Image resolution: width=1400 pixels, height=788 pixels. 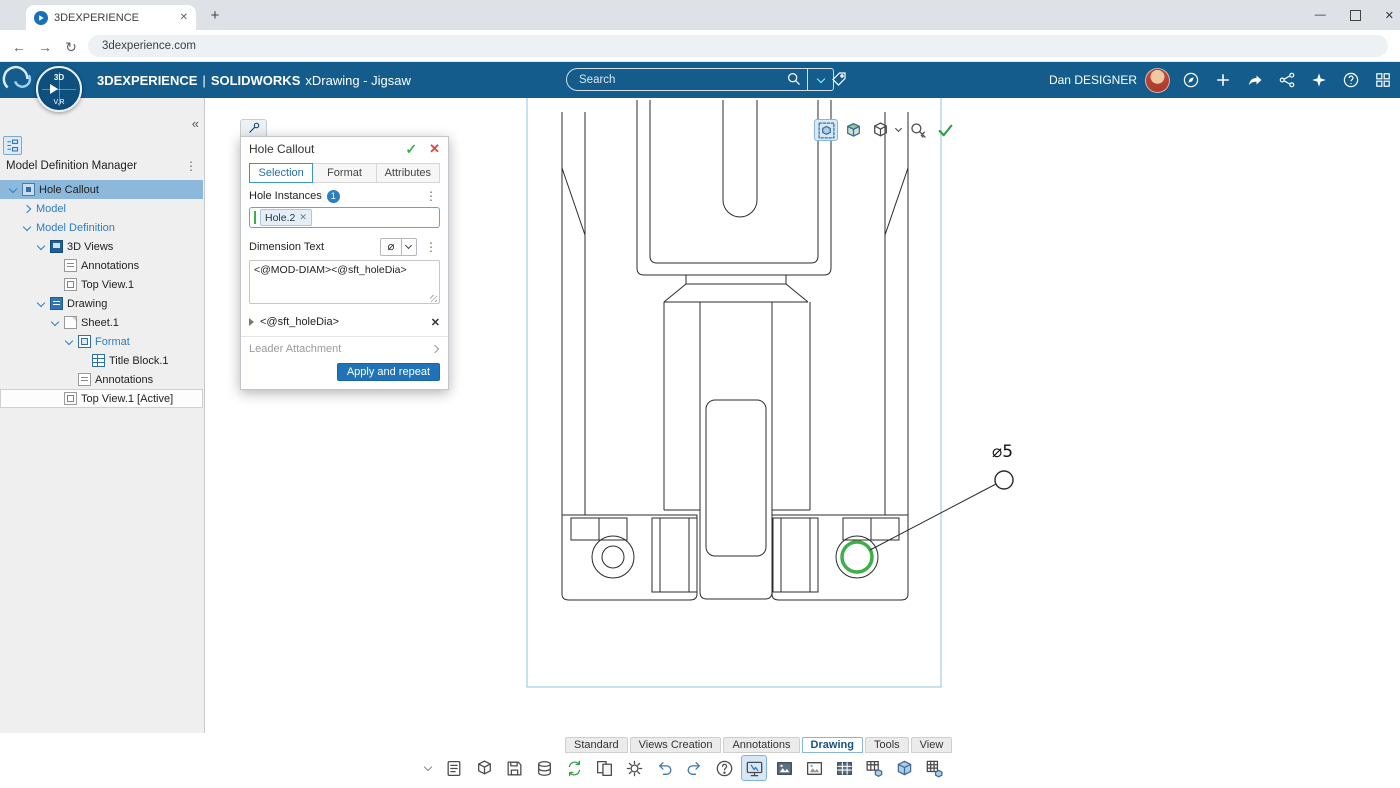 What do you see at coordinates (814, 768) in the screenshot?
I see `image-frame-icon` at bounding box center [814, 768].